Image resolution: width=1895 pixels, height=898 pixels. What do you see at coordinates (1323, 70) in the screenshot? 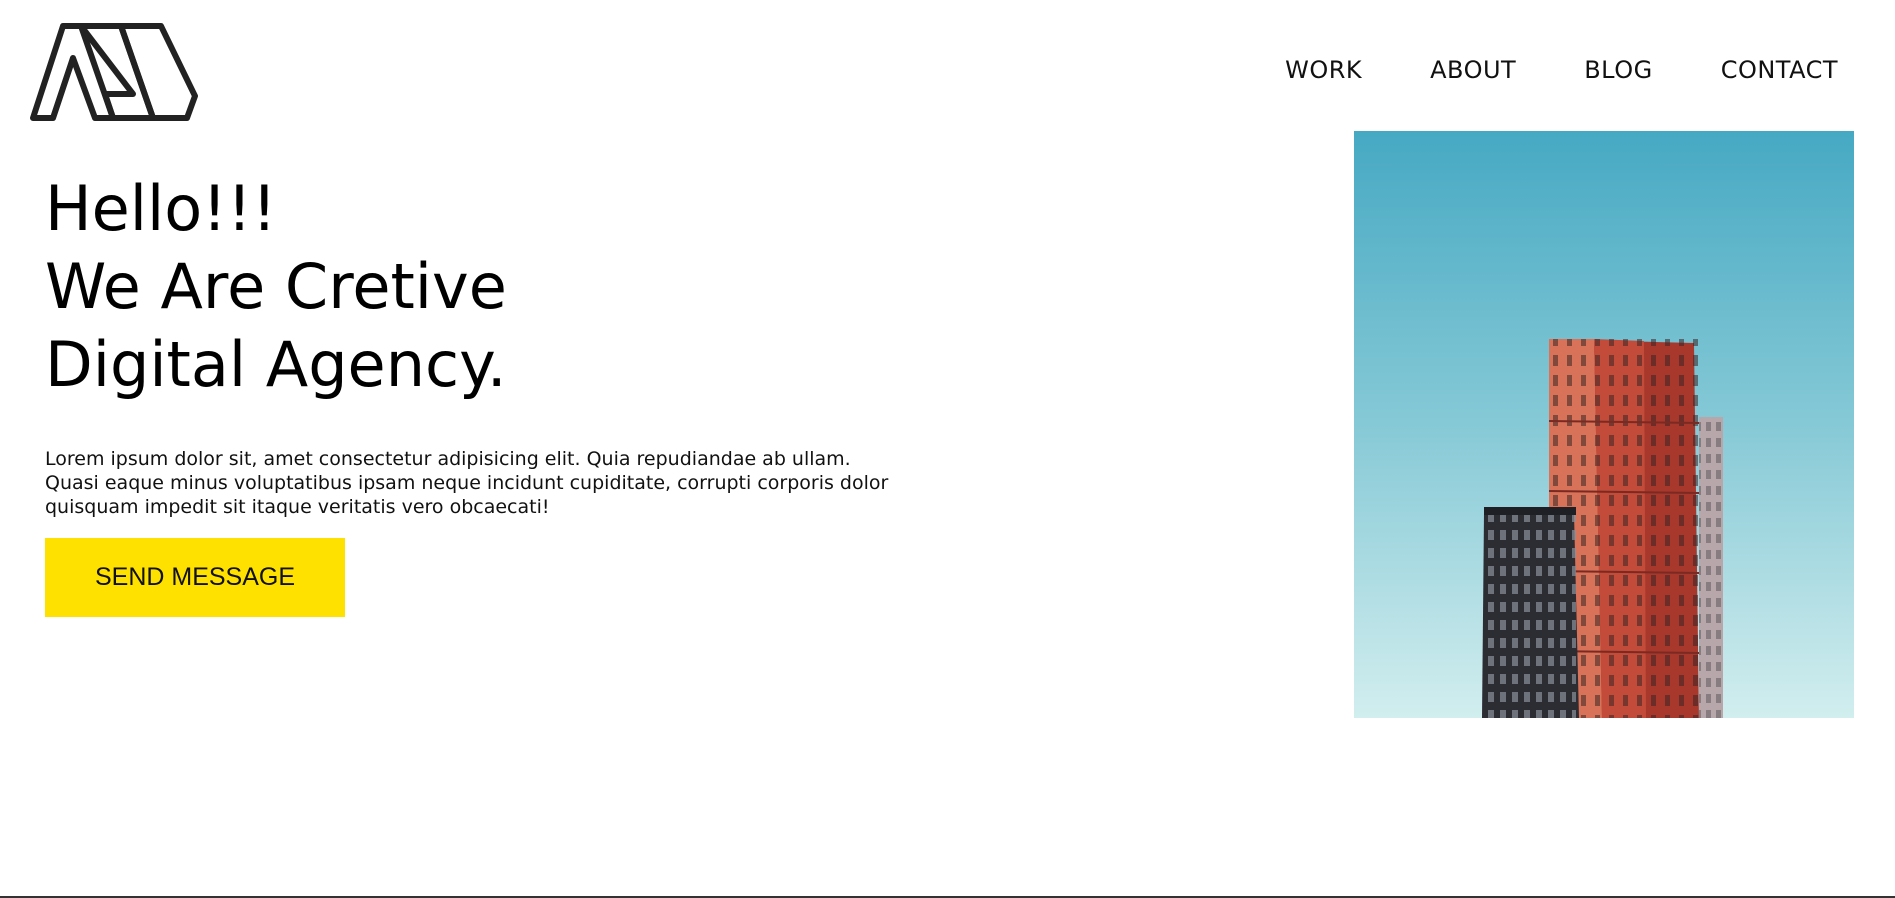
I see `nav-work-link: WORK` at bounding box center [1323, 70].